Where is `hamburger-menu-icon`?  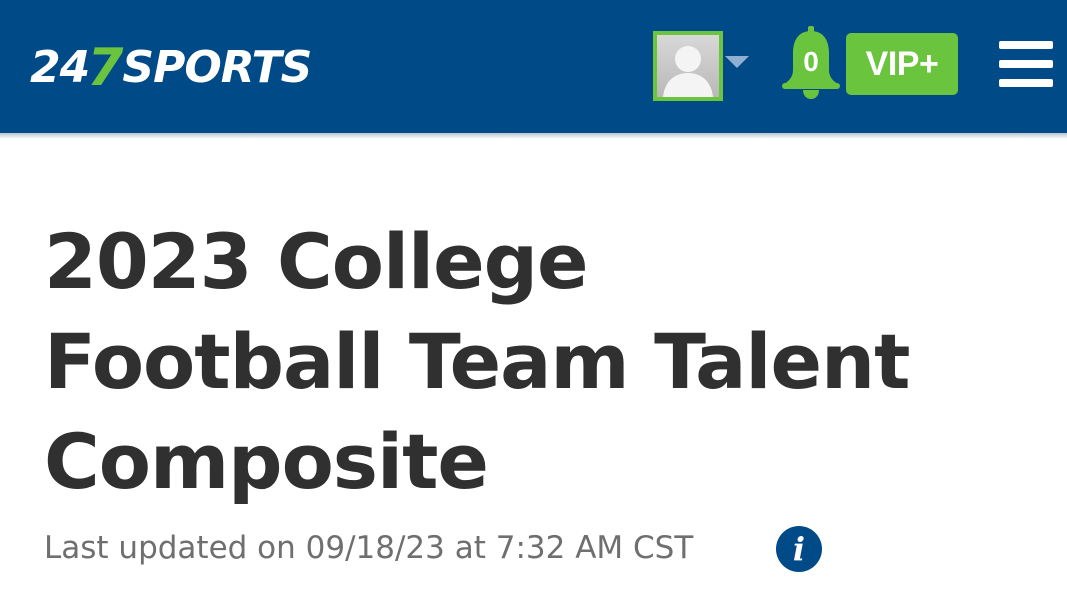 hamburger-menu-icon is located at coordinates (1026, 64).